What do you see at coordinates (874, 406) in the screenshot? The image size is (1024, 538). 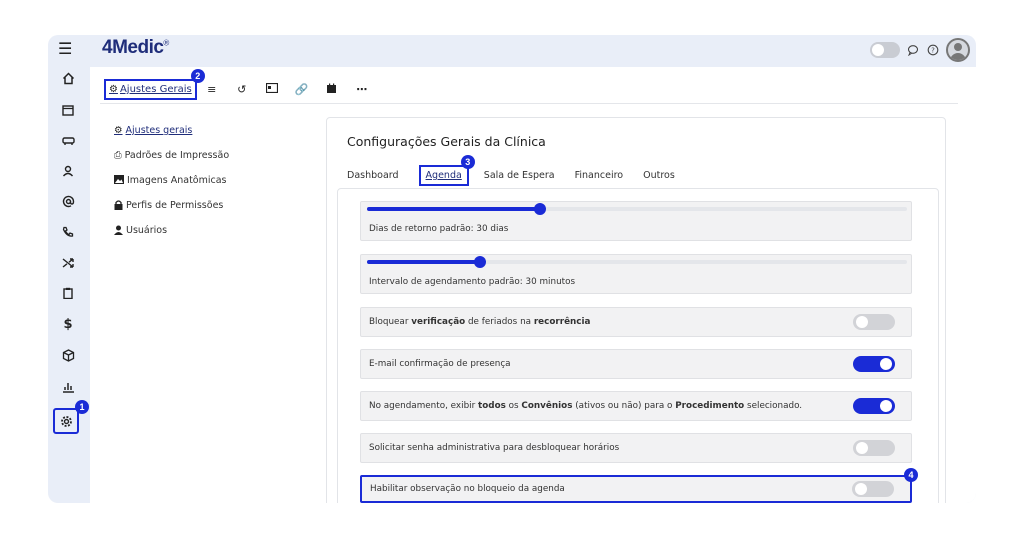 I see `exibir-convenios-toggle` at bounding box center [874, 406].